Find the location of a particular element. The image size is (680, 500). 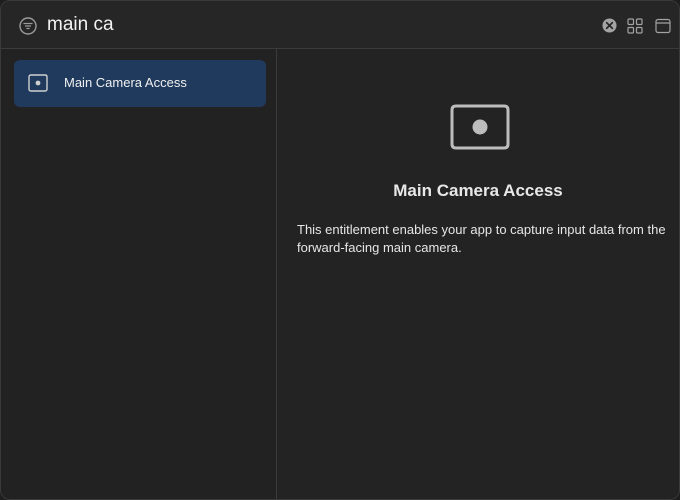

detail-title: Main Camera Access is located at coordinates (478, 190).